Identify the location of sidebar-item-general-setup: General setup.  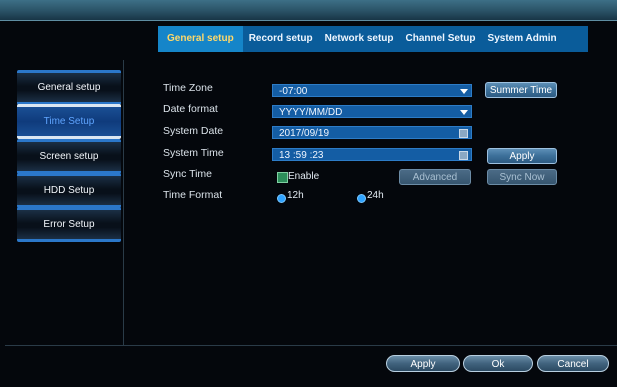
(69, 87).